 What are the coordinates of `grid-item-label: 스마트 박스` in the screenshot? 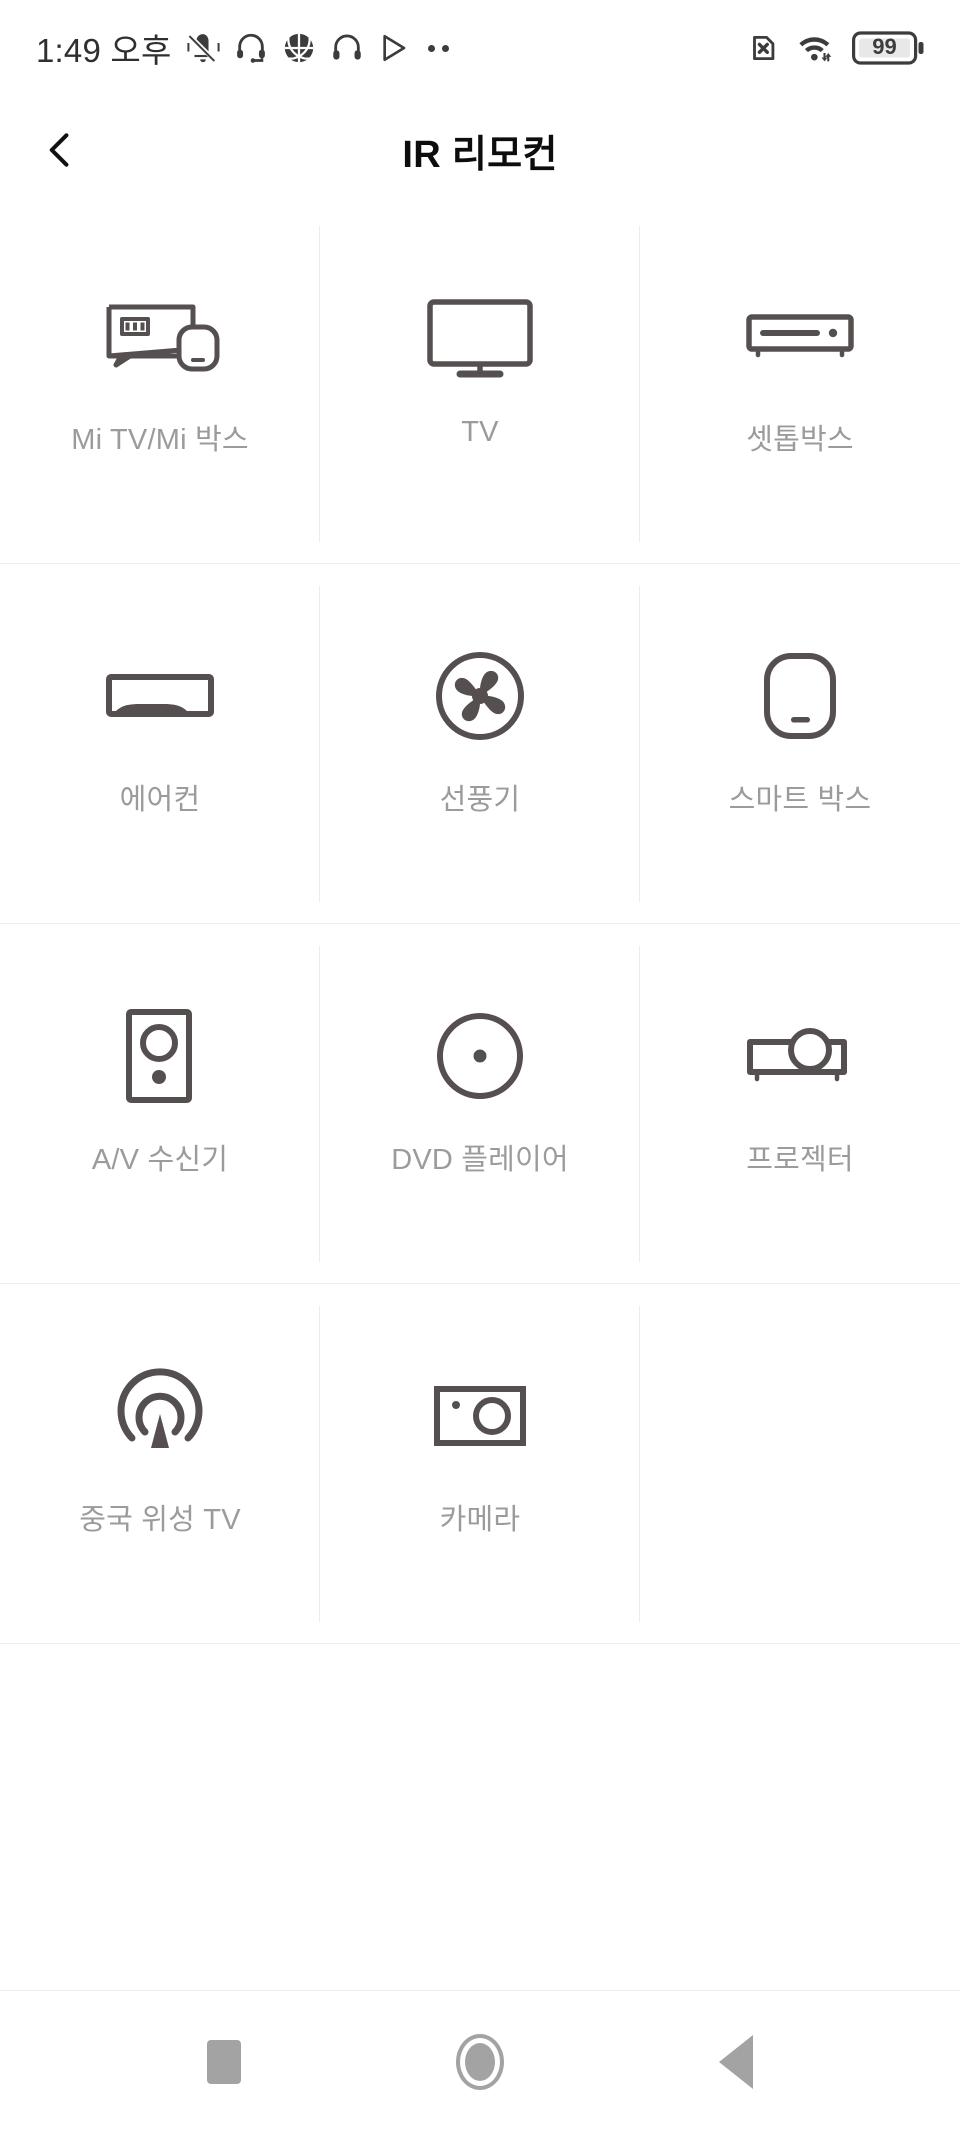 It's located at (800, 800).